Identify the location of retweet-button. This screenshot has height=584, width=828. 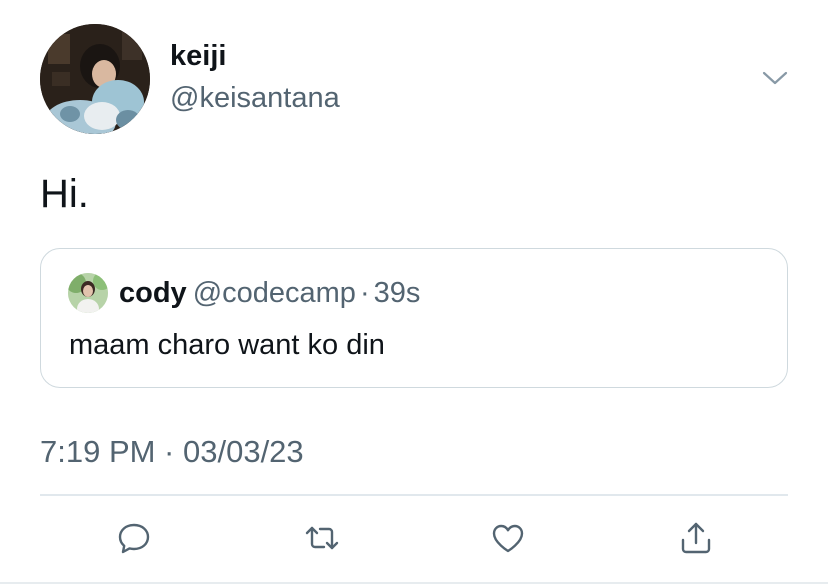
(322, 538).